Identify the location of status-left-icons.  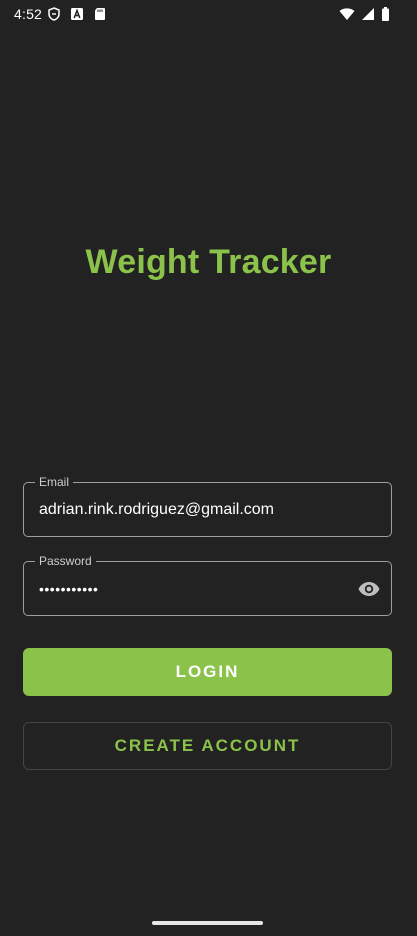
(77, 14).